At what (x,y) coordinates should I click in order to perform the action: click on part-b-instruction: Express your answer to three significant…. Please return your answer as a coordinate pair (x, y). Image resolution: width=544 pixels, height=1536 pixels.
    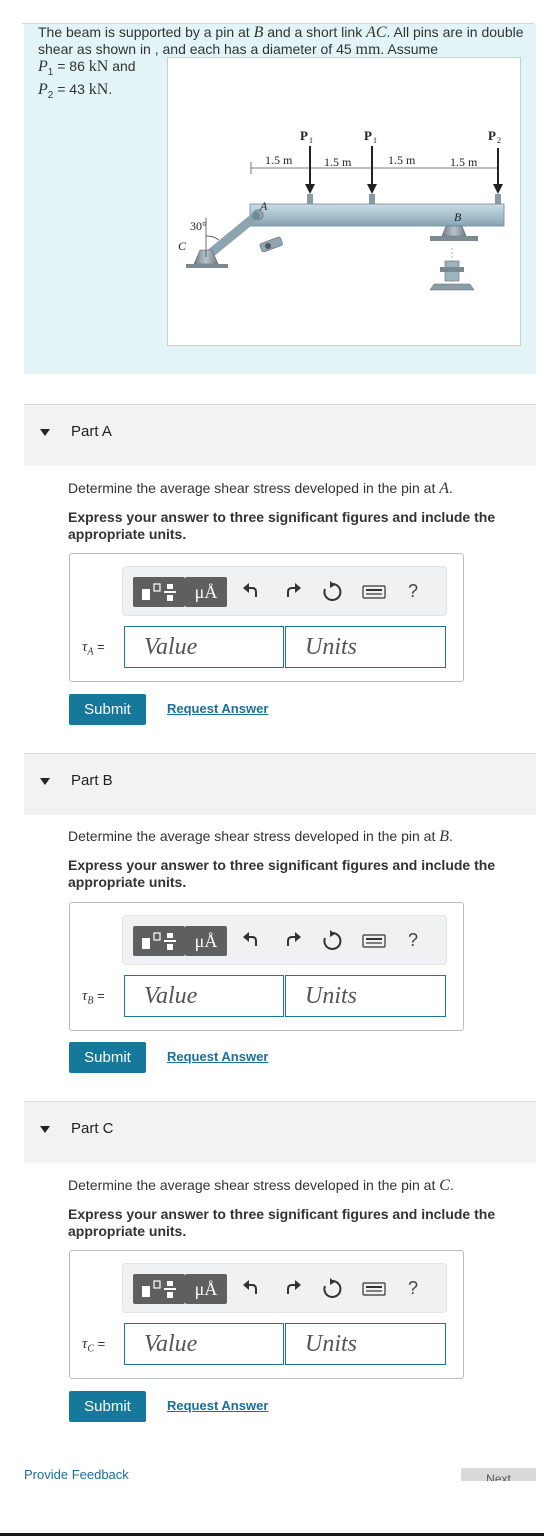
    Looking at the image, I should click on (282, 873).